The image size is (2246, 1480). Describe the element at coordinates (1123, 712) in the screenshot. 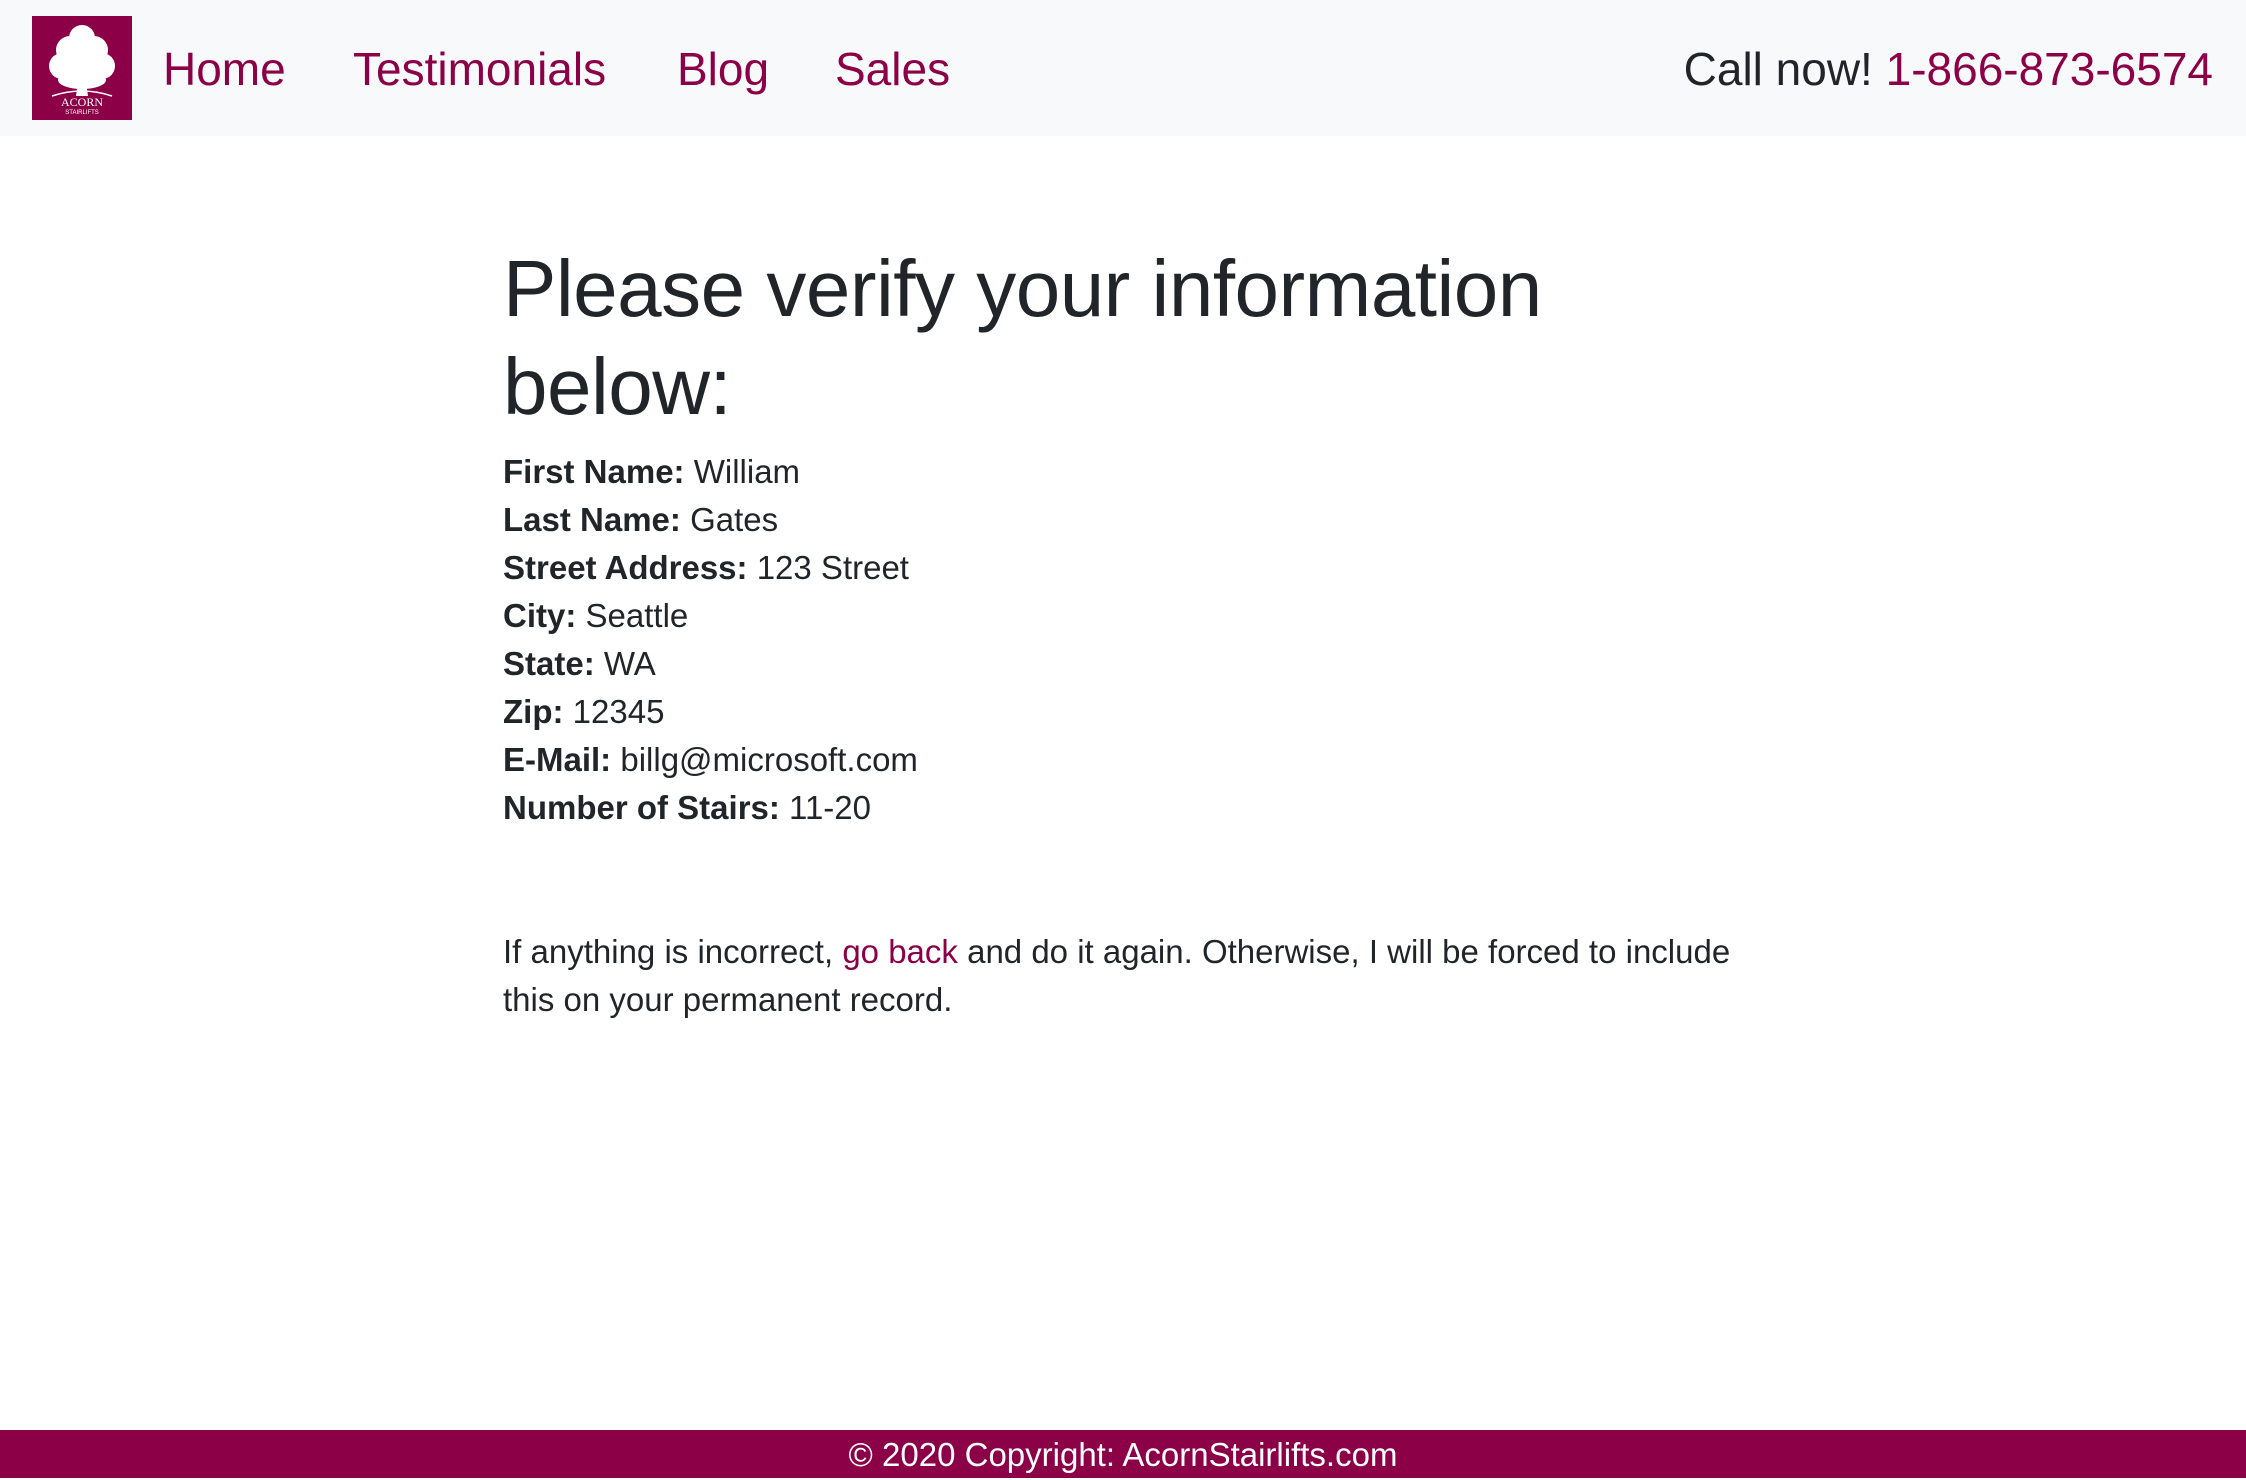

I see `info-row-zip: Zip: 12345` at that location.